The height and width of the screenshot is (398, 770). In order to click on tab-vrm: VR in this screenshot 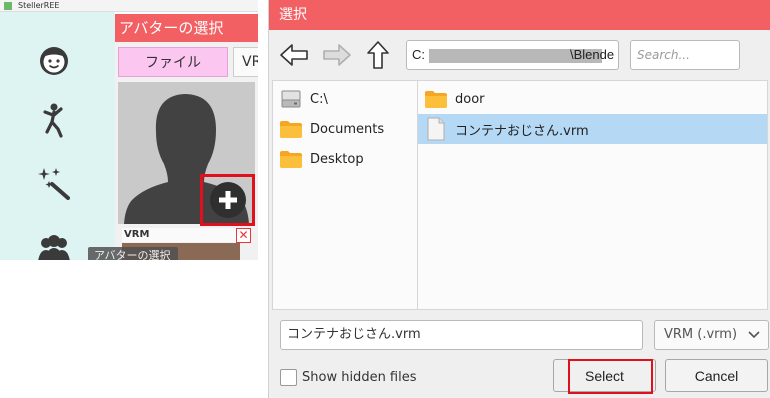, I will do `click(245, 62)`.